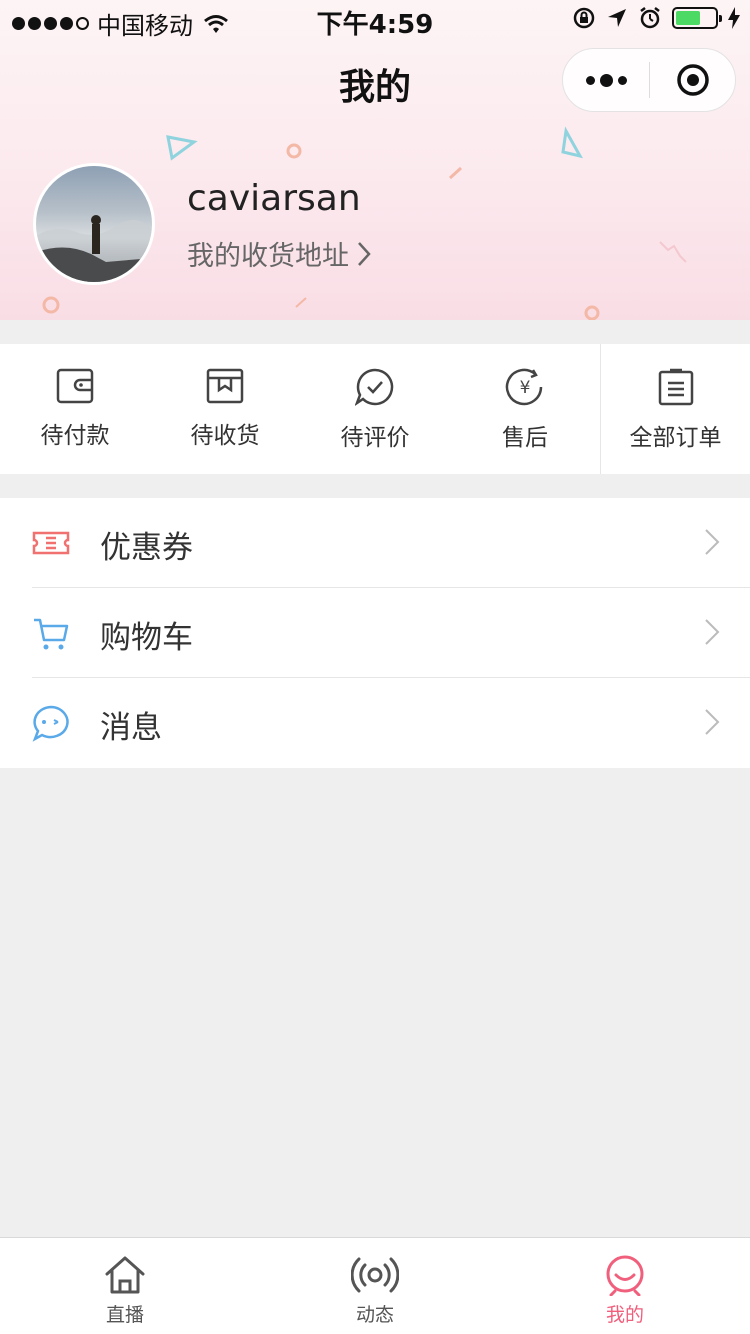 Image resolution: width=750 pixels, height=1334 pixels. I want to click on broadcast-icon, so click(375, 1275).